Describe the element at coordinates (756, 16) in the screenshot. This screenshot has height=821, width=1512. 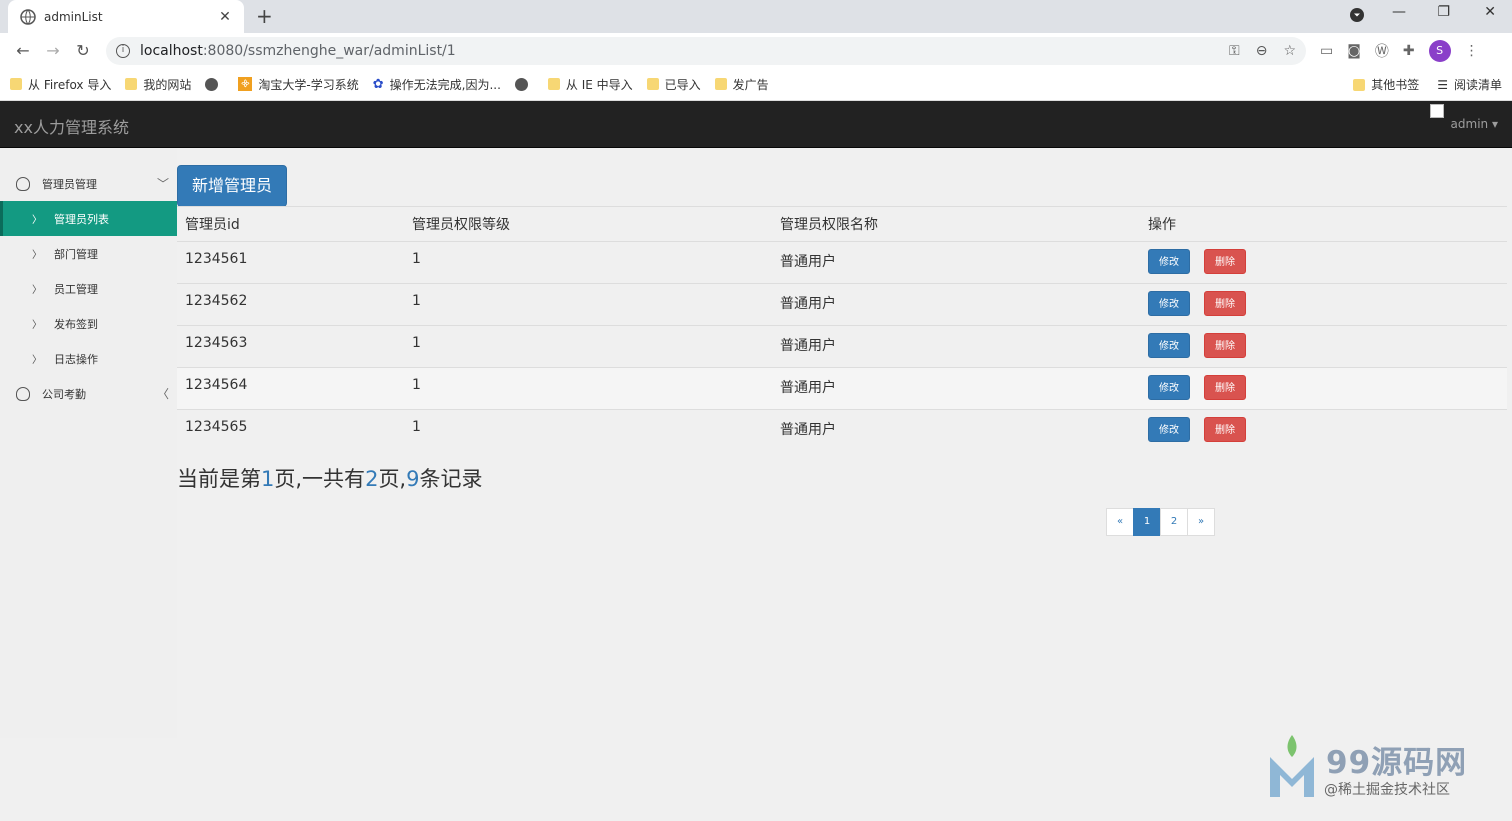
I see `browser-tabbar: adminList ✕ + — ❐ ✕` at that location.